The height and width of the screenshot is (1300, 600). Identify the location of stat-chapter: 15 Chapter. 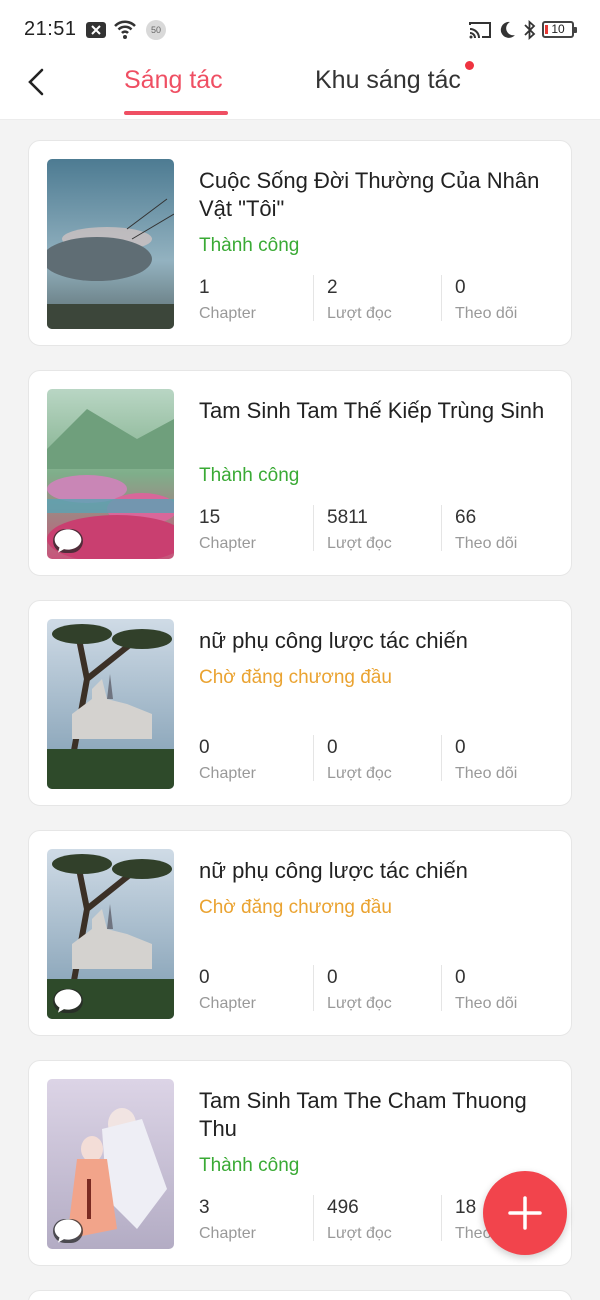
(262, 535).